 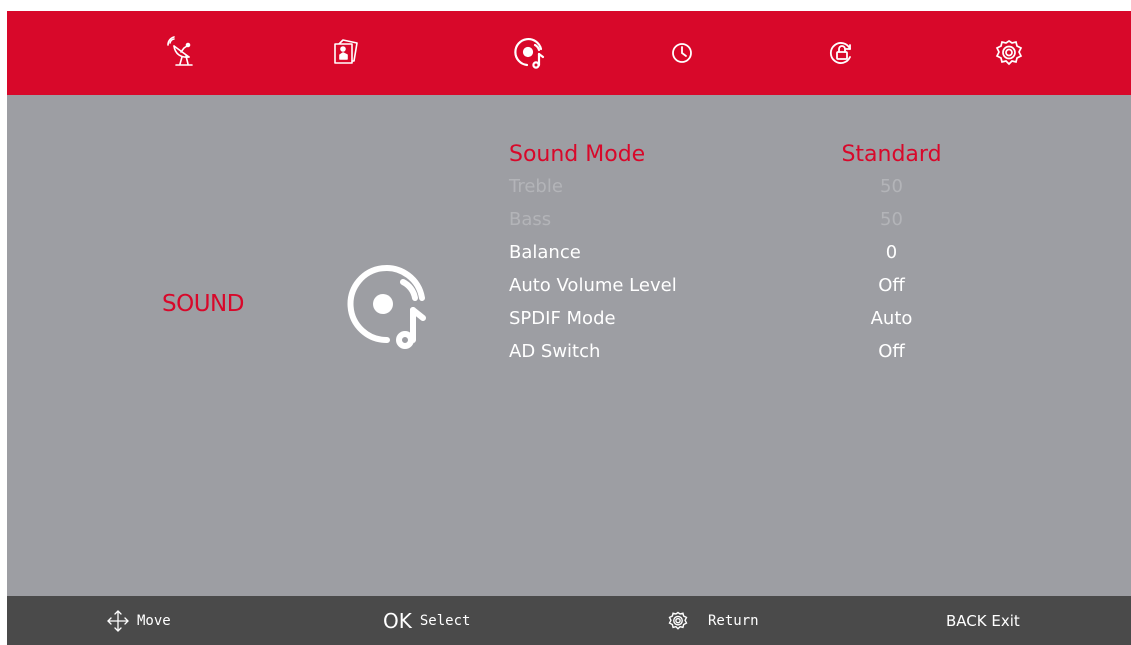 I want to click on category-title: SOUND, so click(x=203, y=304).